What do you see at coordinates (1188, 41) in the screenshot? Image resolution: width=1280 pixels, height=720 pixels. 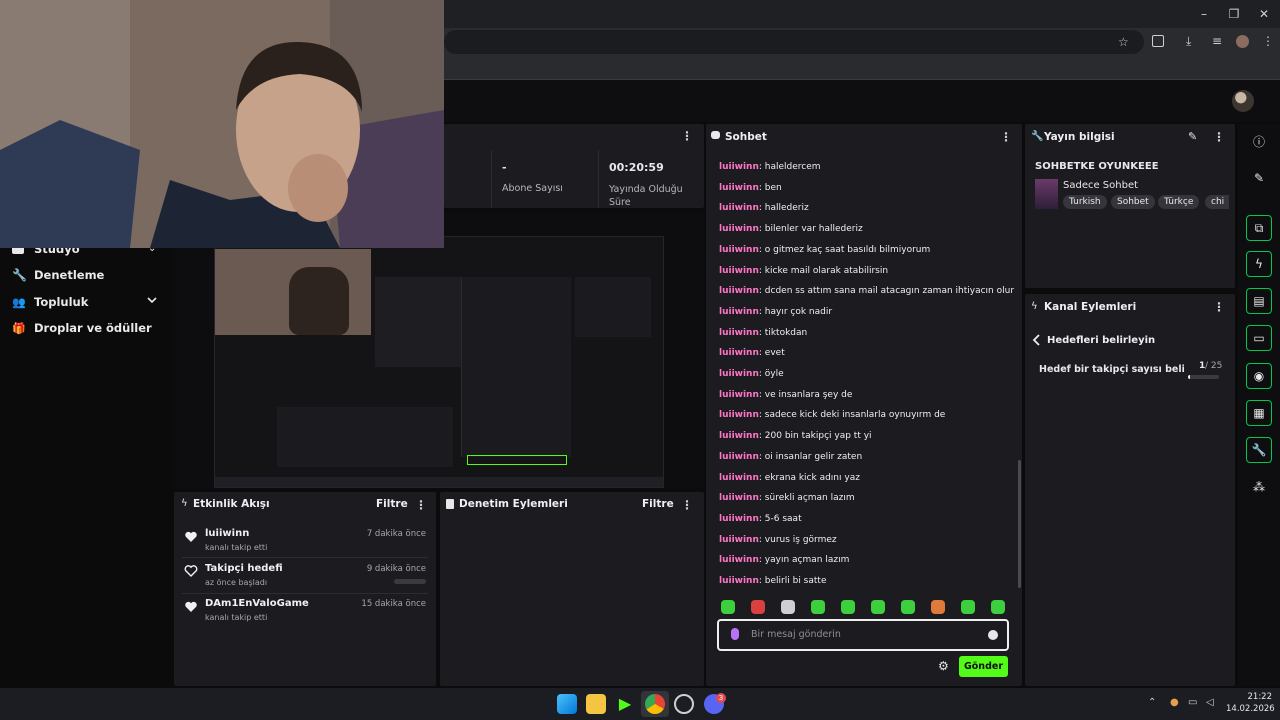 I see `download-icon: ⤓` at bounding box center [1188, 41].